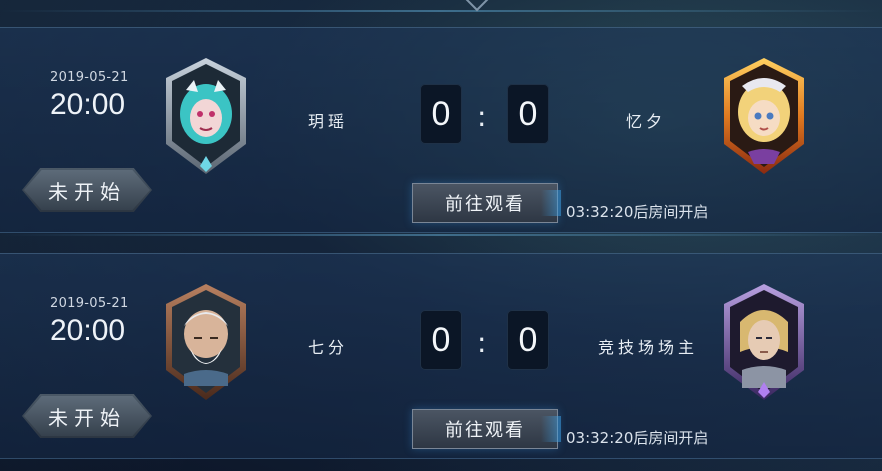  What do you see at coordinates (441, 11) in the screenshot?
I see `top-divider` at bounding box center [441, 11].